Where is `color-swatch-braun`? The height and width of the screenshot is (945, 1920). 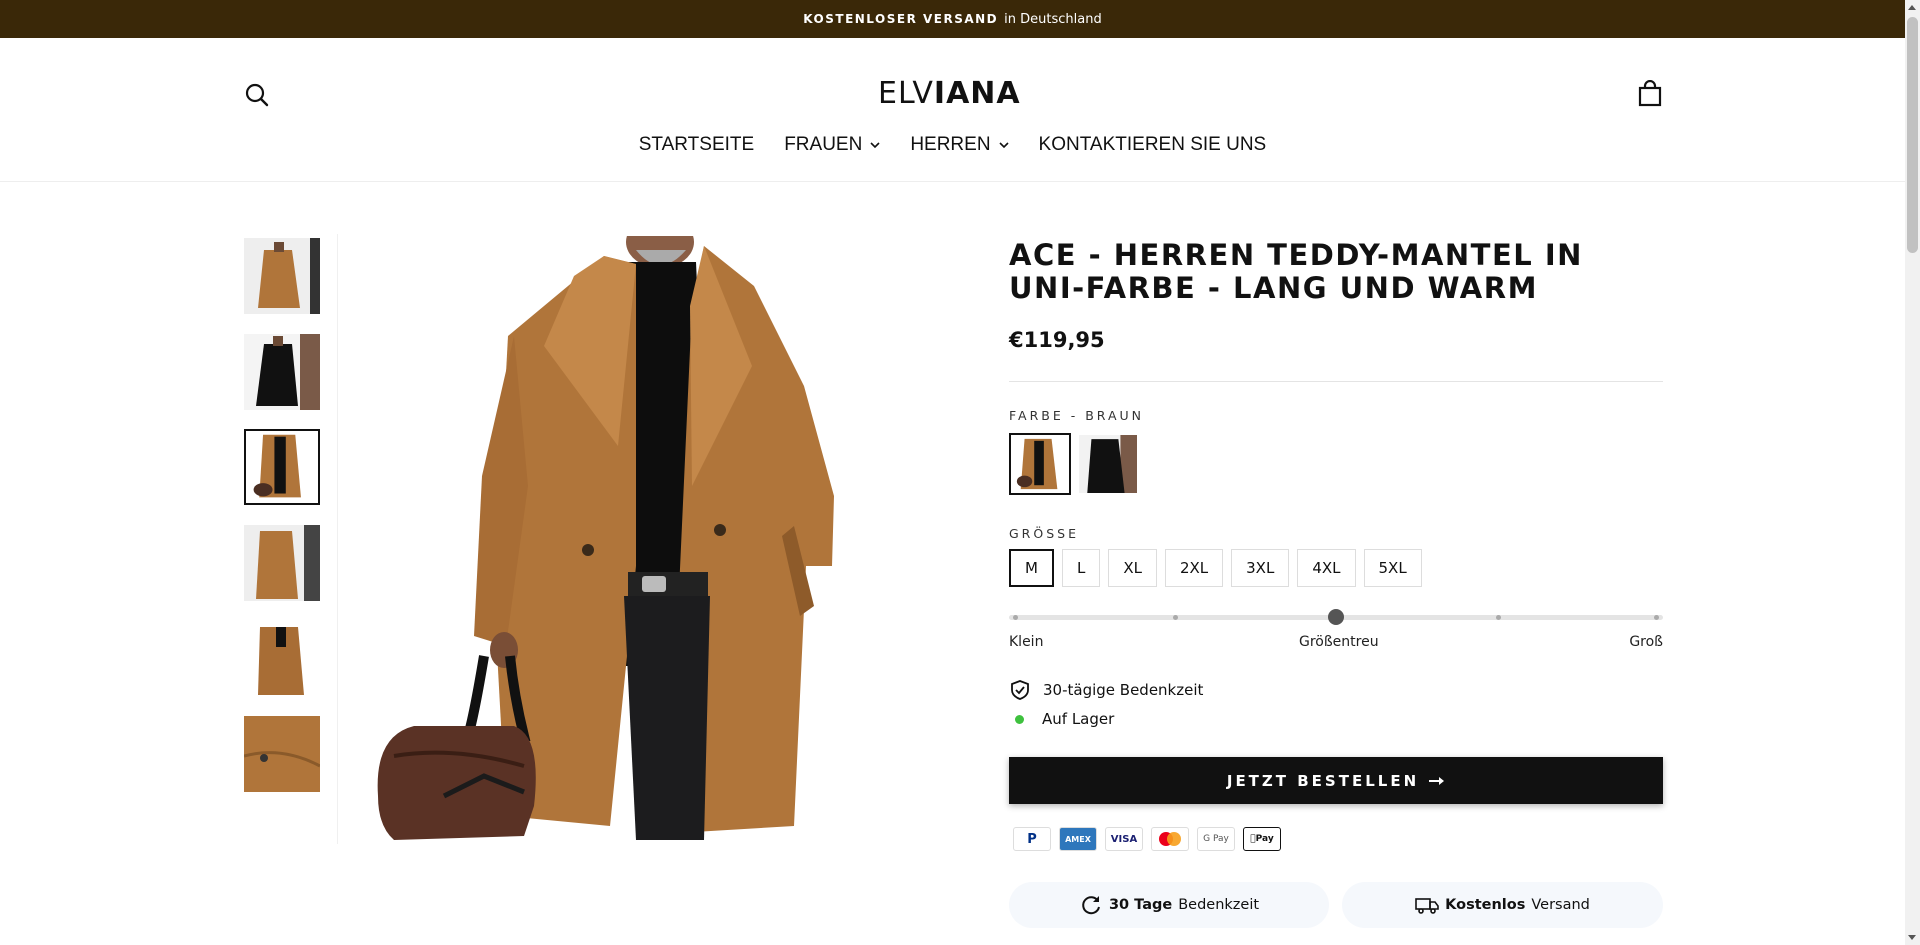 color-swatch-braun is located at coordinates (1040, 464).